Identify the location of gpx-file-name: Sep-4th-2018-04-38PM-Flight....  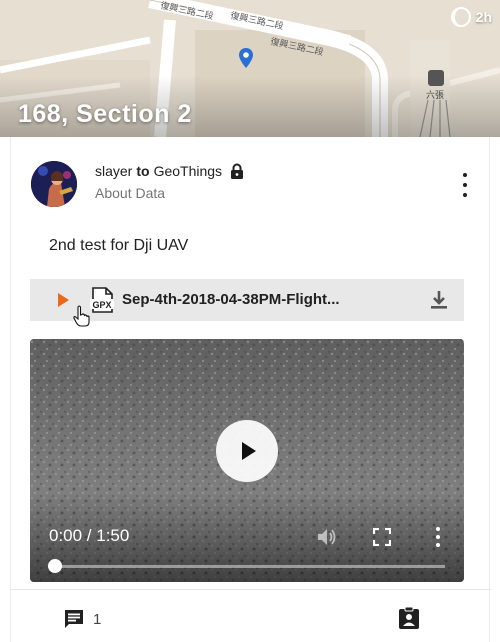
(231, 299).